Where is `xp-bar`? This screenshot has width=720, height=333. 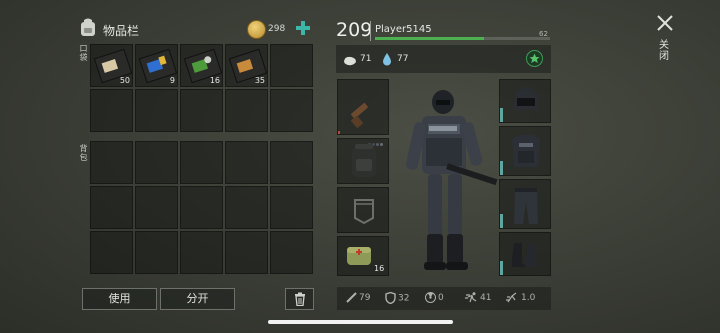 xp-bar is located at coordinates (462, 38).